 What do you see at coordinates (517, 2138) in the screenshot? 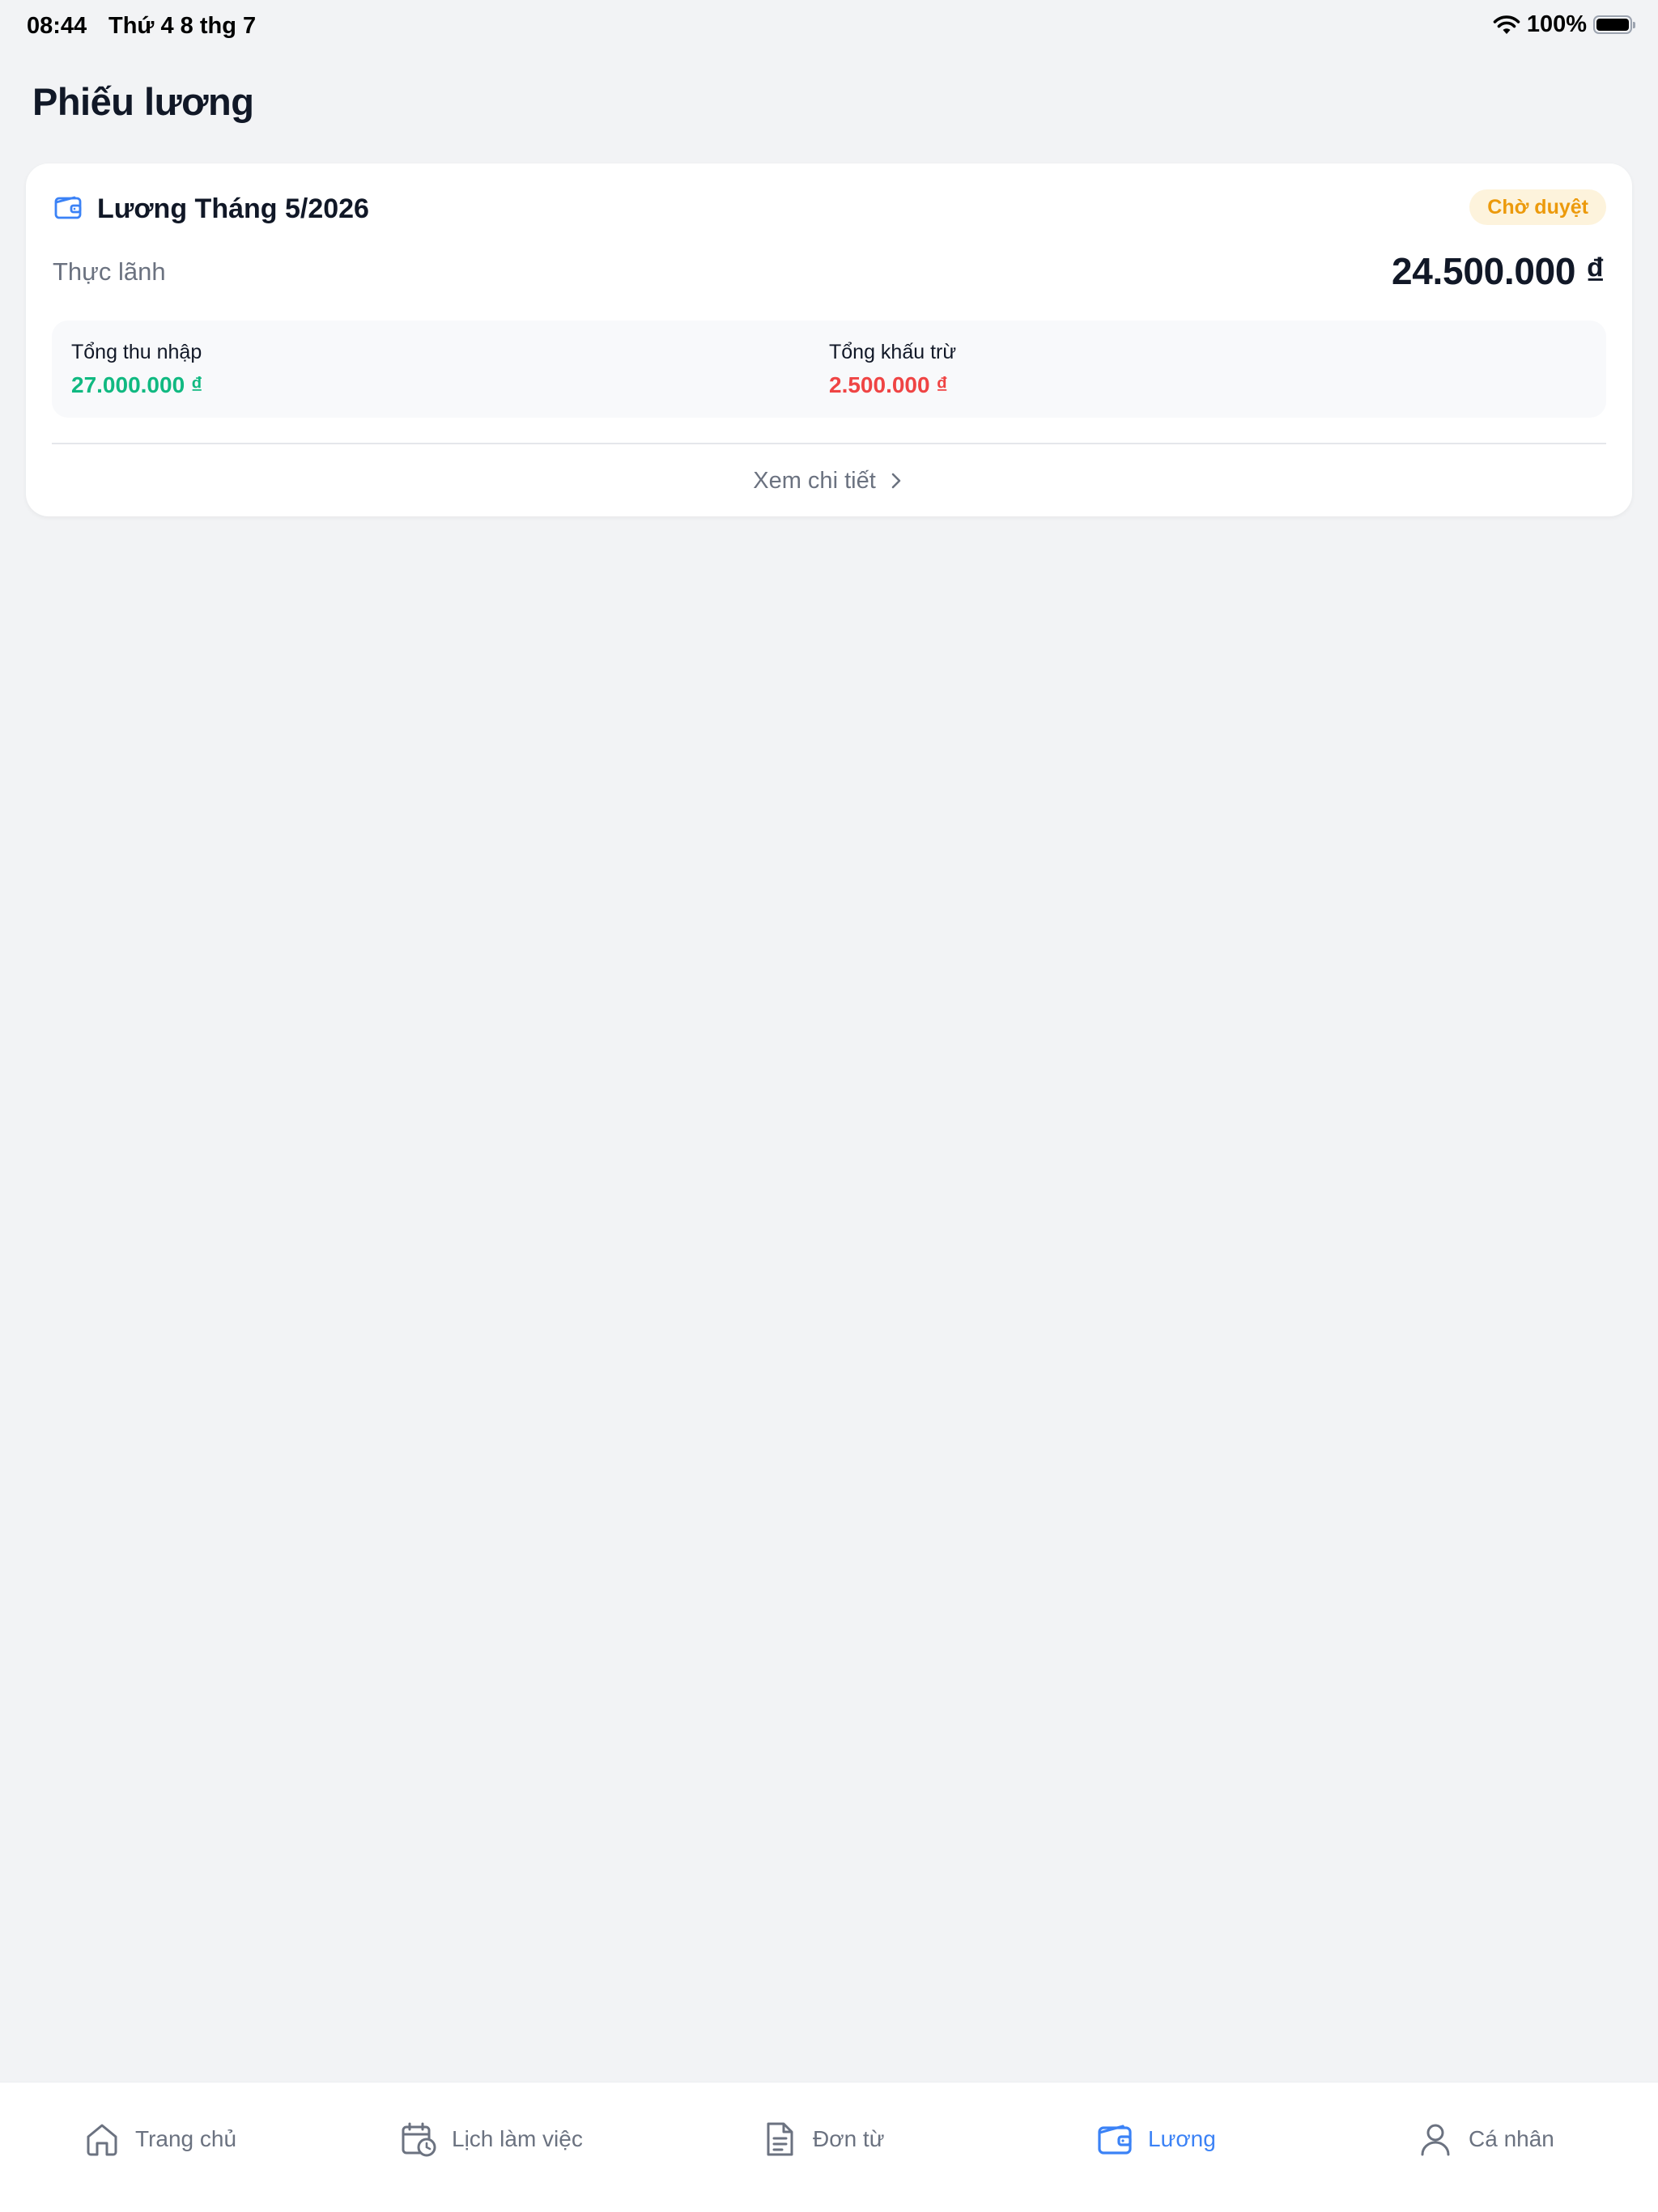
I see `nav-label-schedule: Lịch làm việc` at bounding box center [517, 2138].